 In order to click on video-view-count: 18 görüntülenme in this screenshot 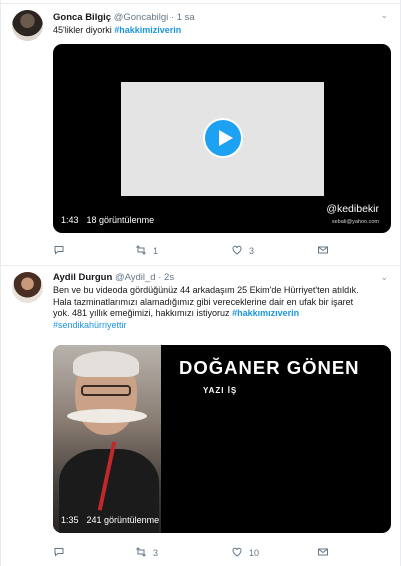, I will do `click(120, 220)`.